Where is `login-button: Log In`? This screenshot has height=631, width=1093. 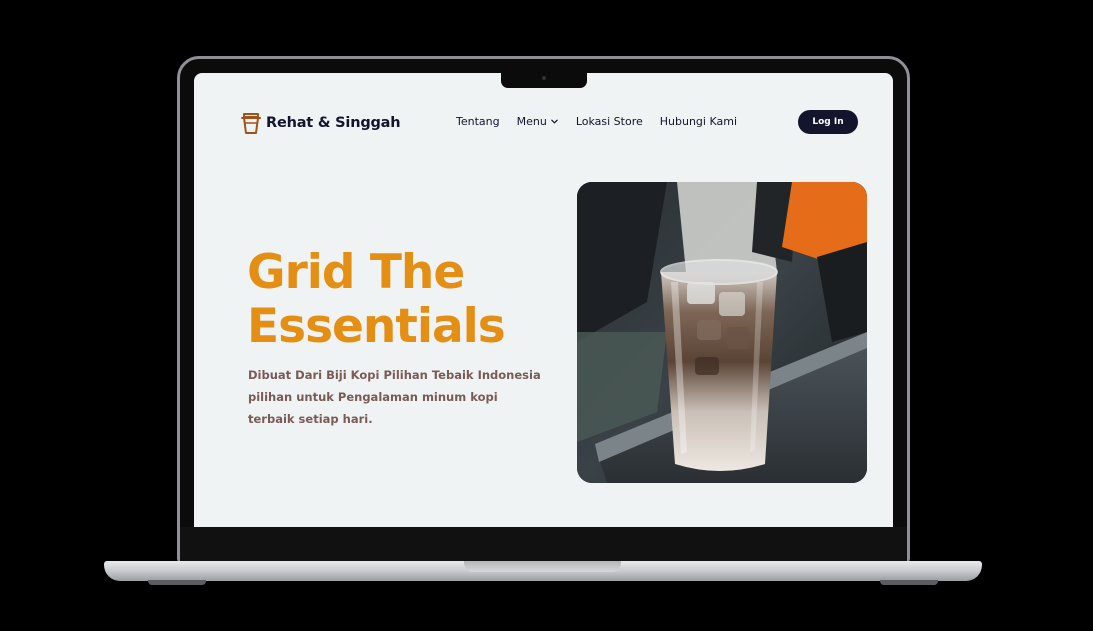
login-button: Log In is located at coordinates (828, 122).